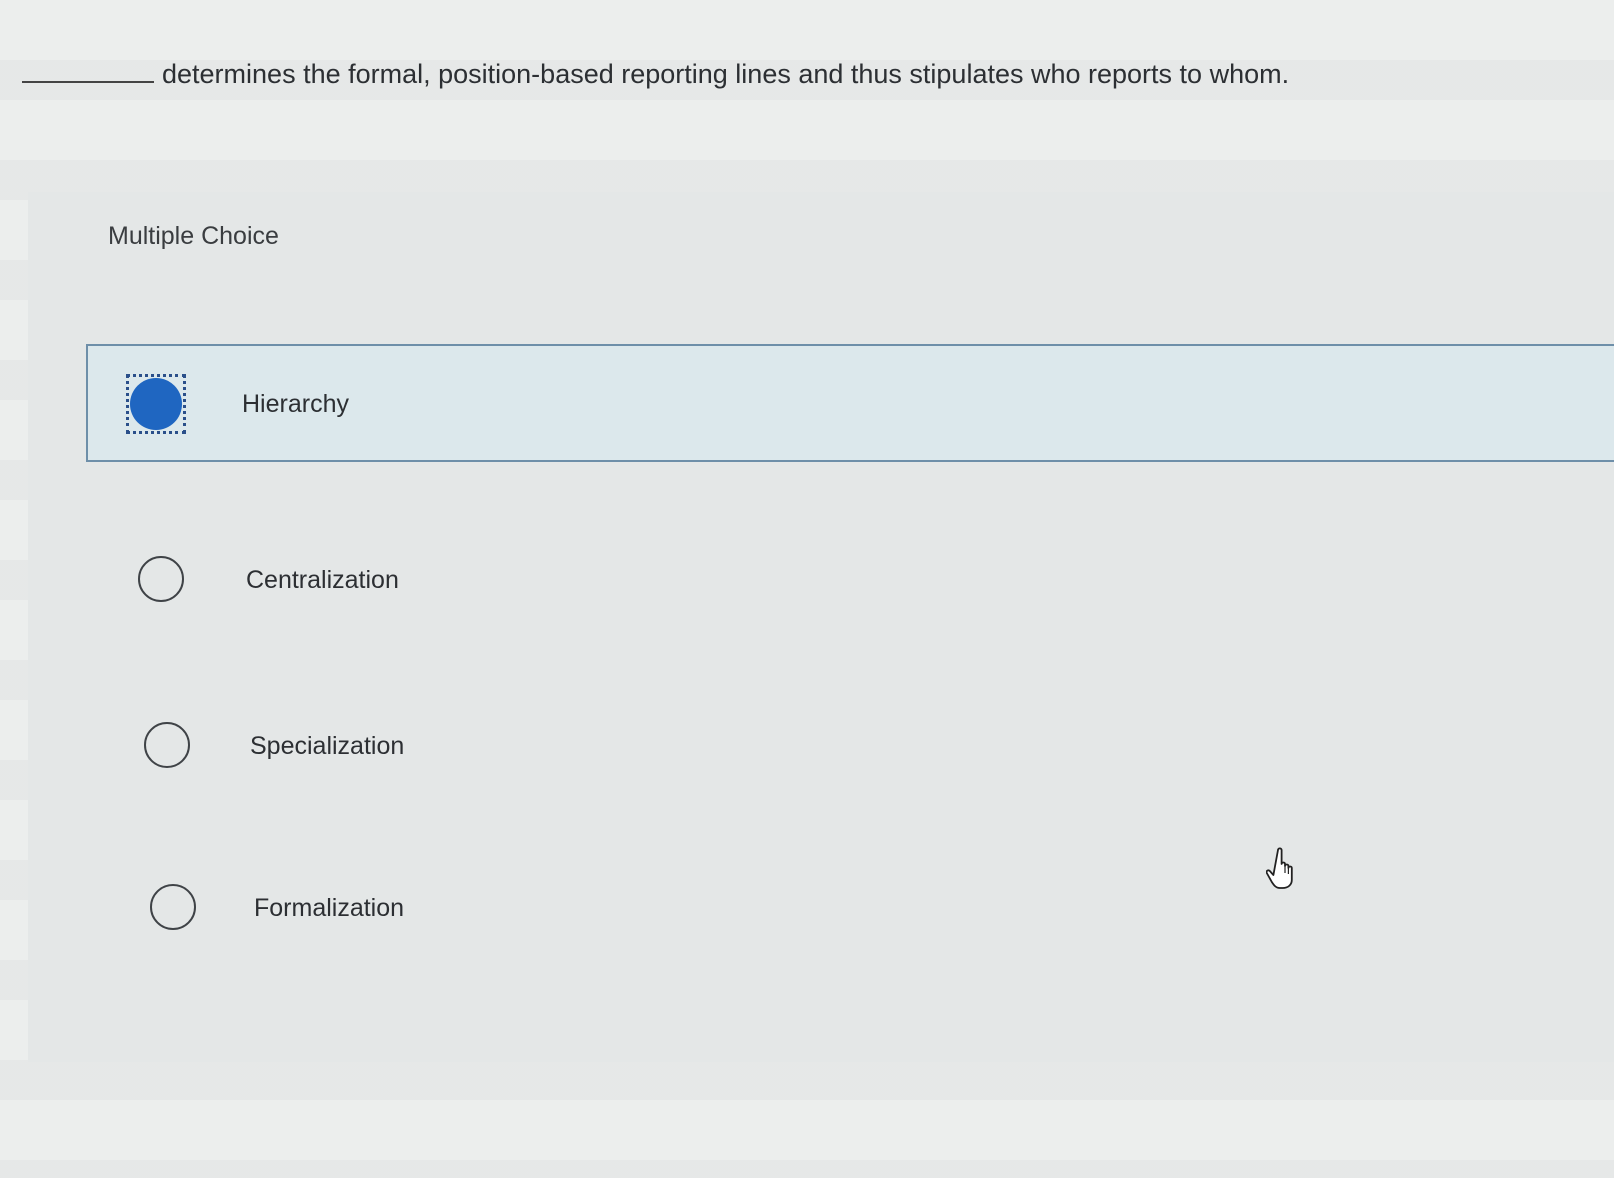  Describe the element at coordinates (322, 580) in the screenshot. I see `option-label: Centralization` at that location.